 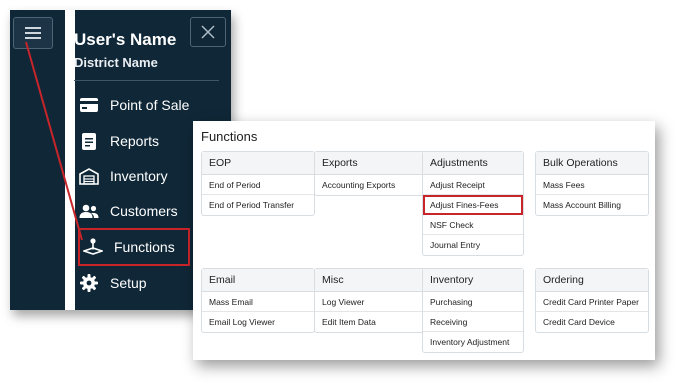 What do you see at coordinates (473, 245) in the screenshot?
I see `function-journal-entry: Journal Entry` at bounding box center [473, 245].